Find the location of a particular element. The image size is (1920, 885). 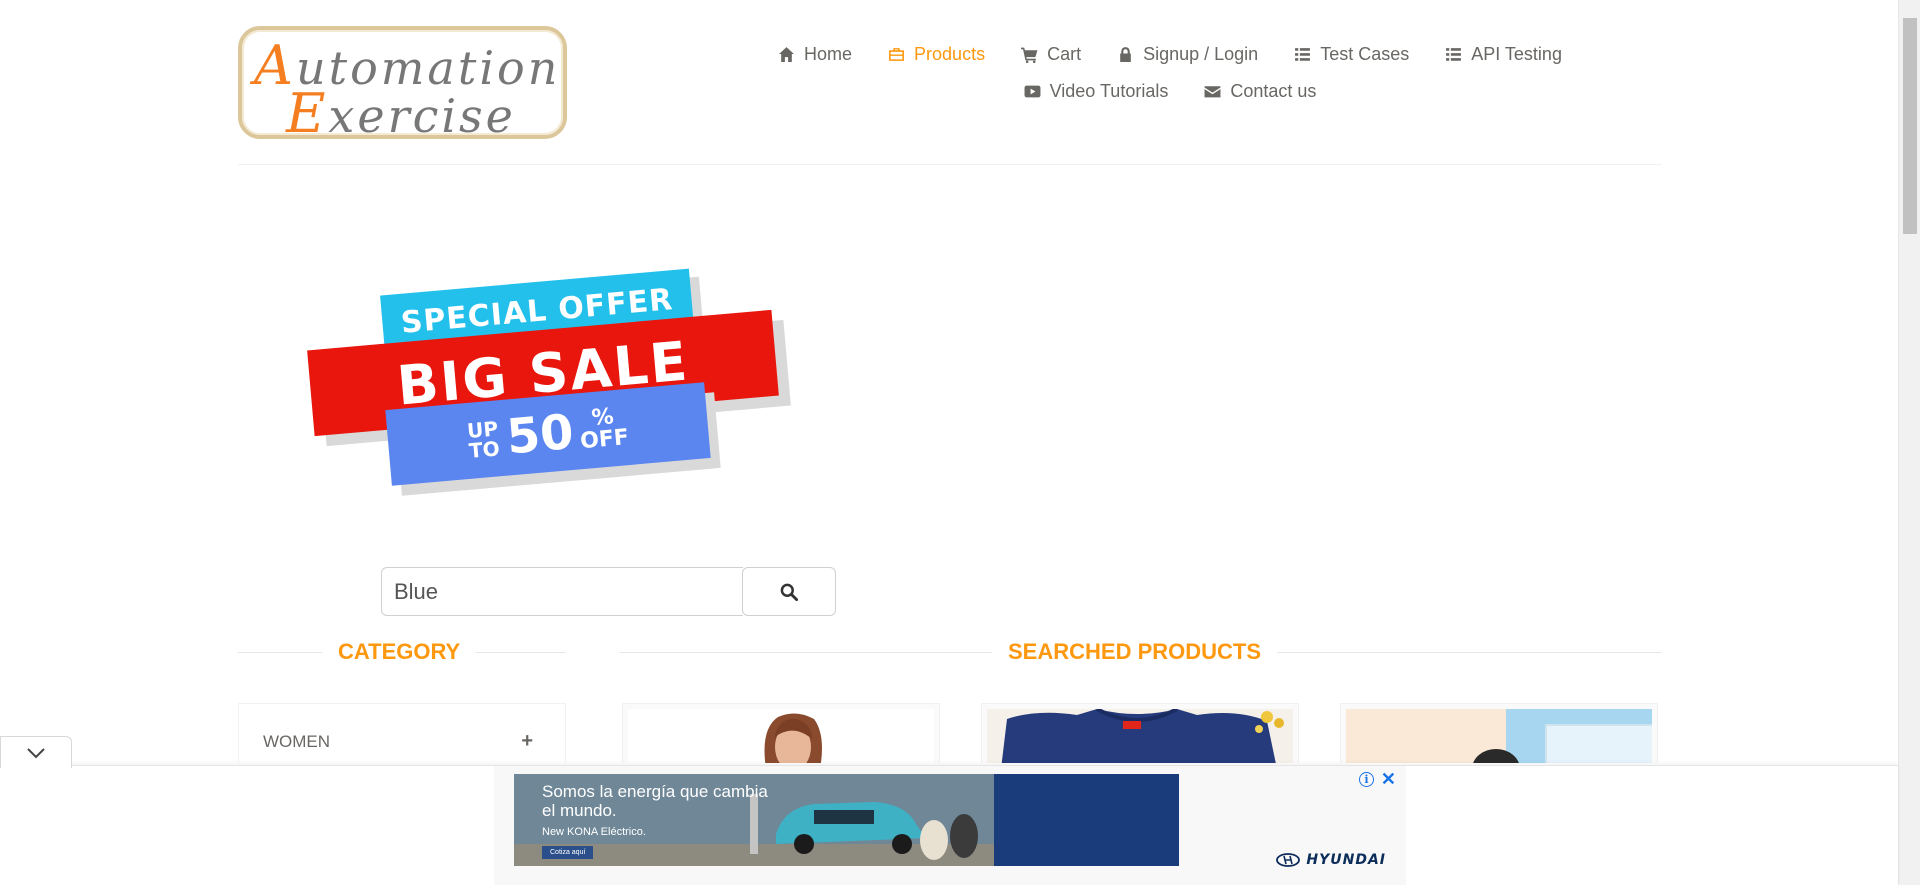

category-title: CATEGORY is located at coordinates (399, 651).